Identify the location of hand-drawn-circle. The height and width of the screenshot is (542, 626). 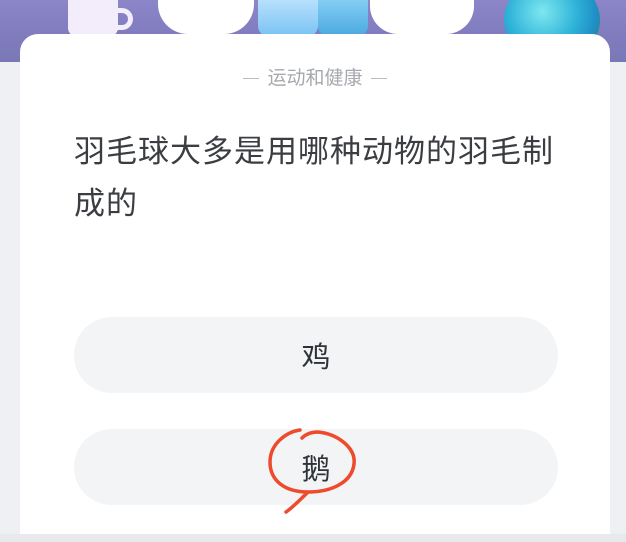
(312, 471).